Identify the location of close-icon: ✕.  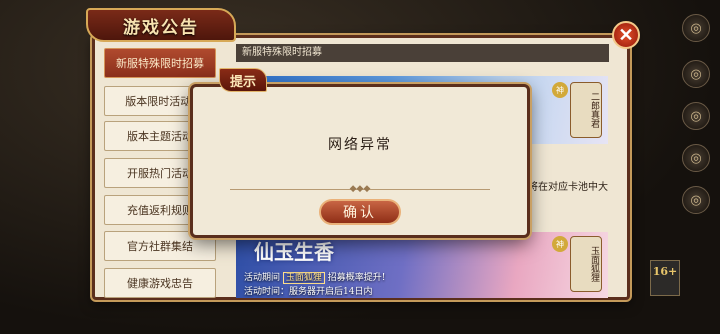
(626, 35).